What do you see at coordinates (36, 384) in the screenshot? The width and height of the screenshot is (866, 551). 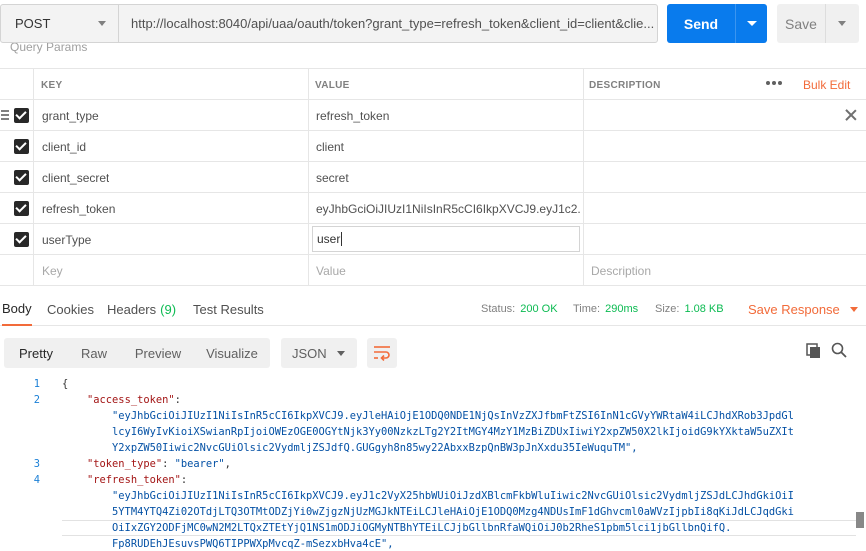 I see `line-number: 1` at bounding box center [36, 384].